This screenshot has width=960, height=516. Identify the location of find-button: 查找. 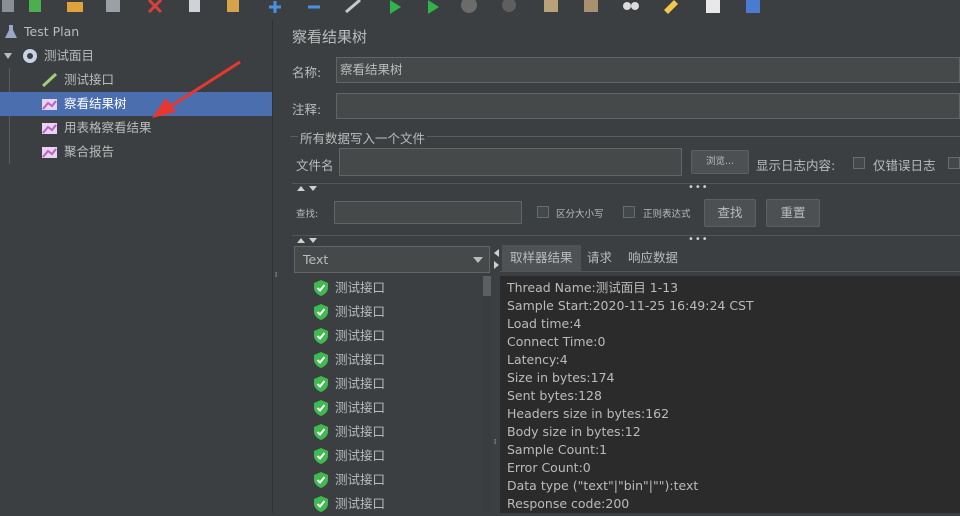
(730, 213).